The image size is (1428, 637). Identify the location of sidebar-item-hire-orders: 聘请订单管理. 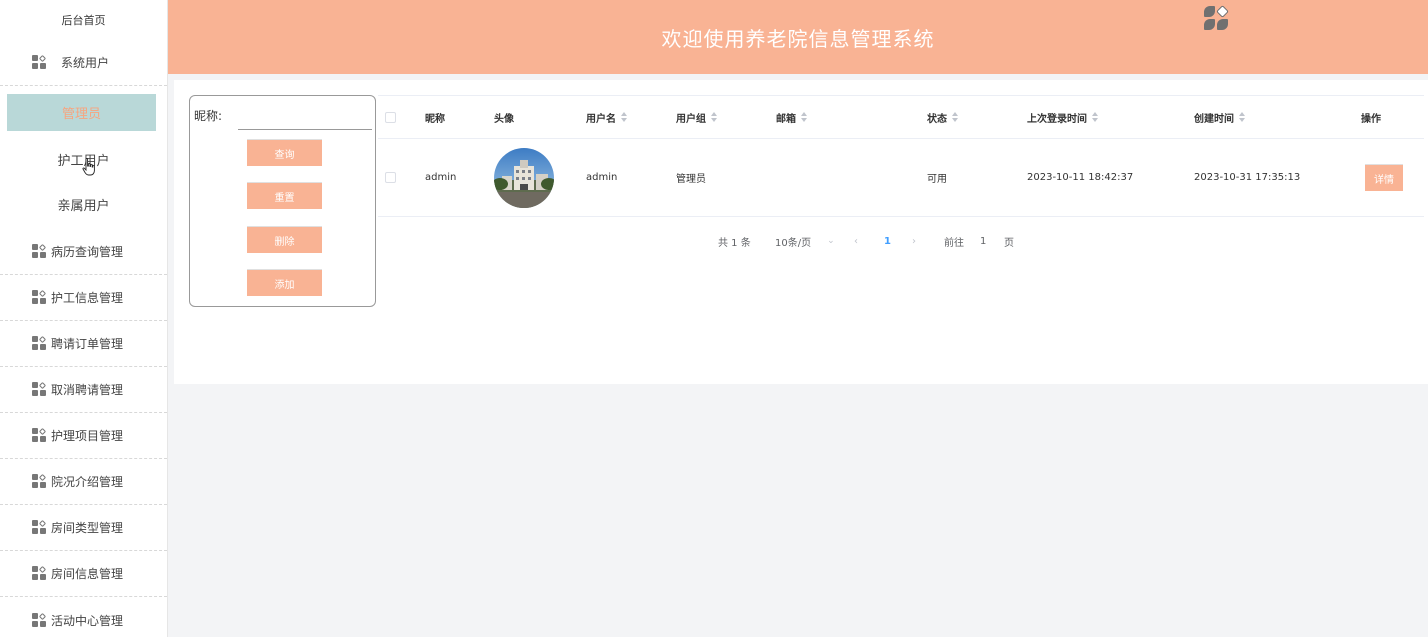
(83, 344).